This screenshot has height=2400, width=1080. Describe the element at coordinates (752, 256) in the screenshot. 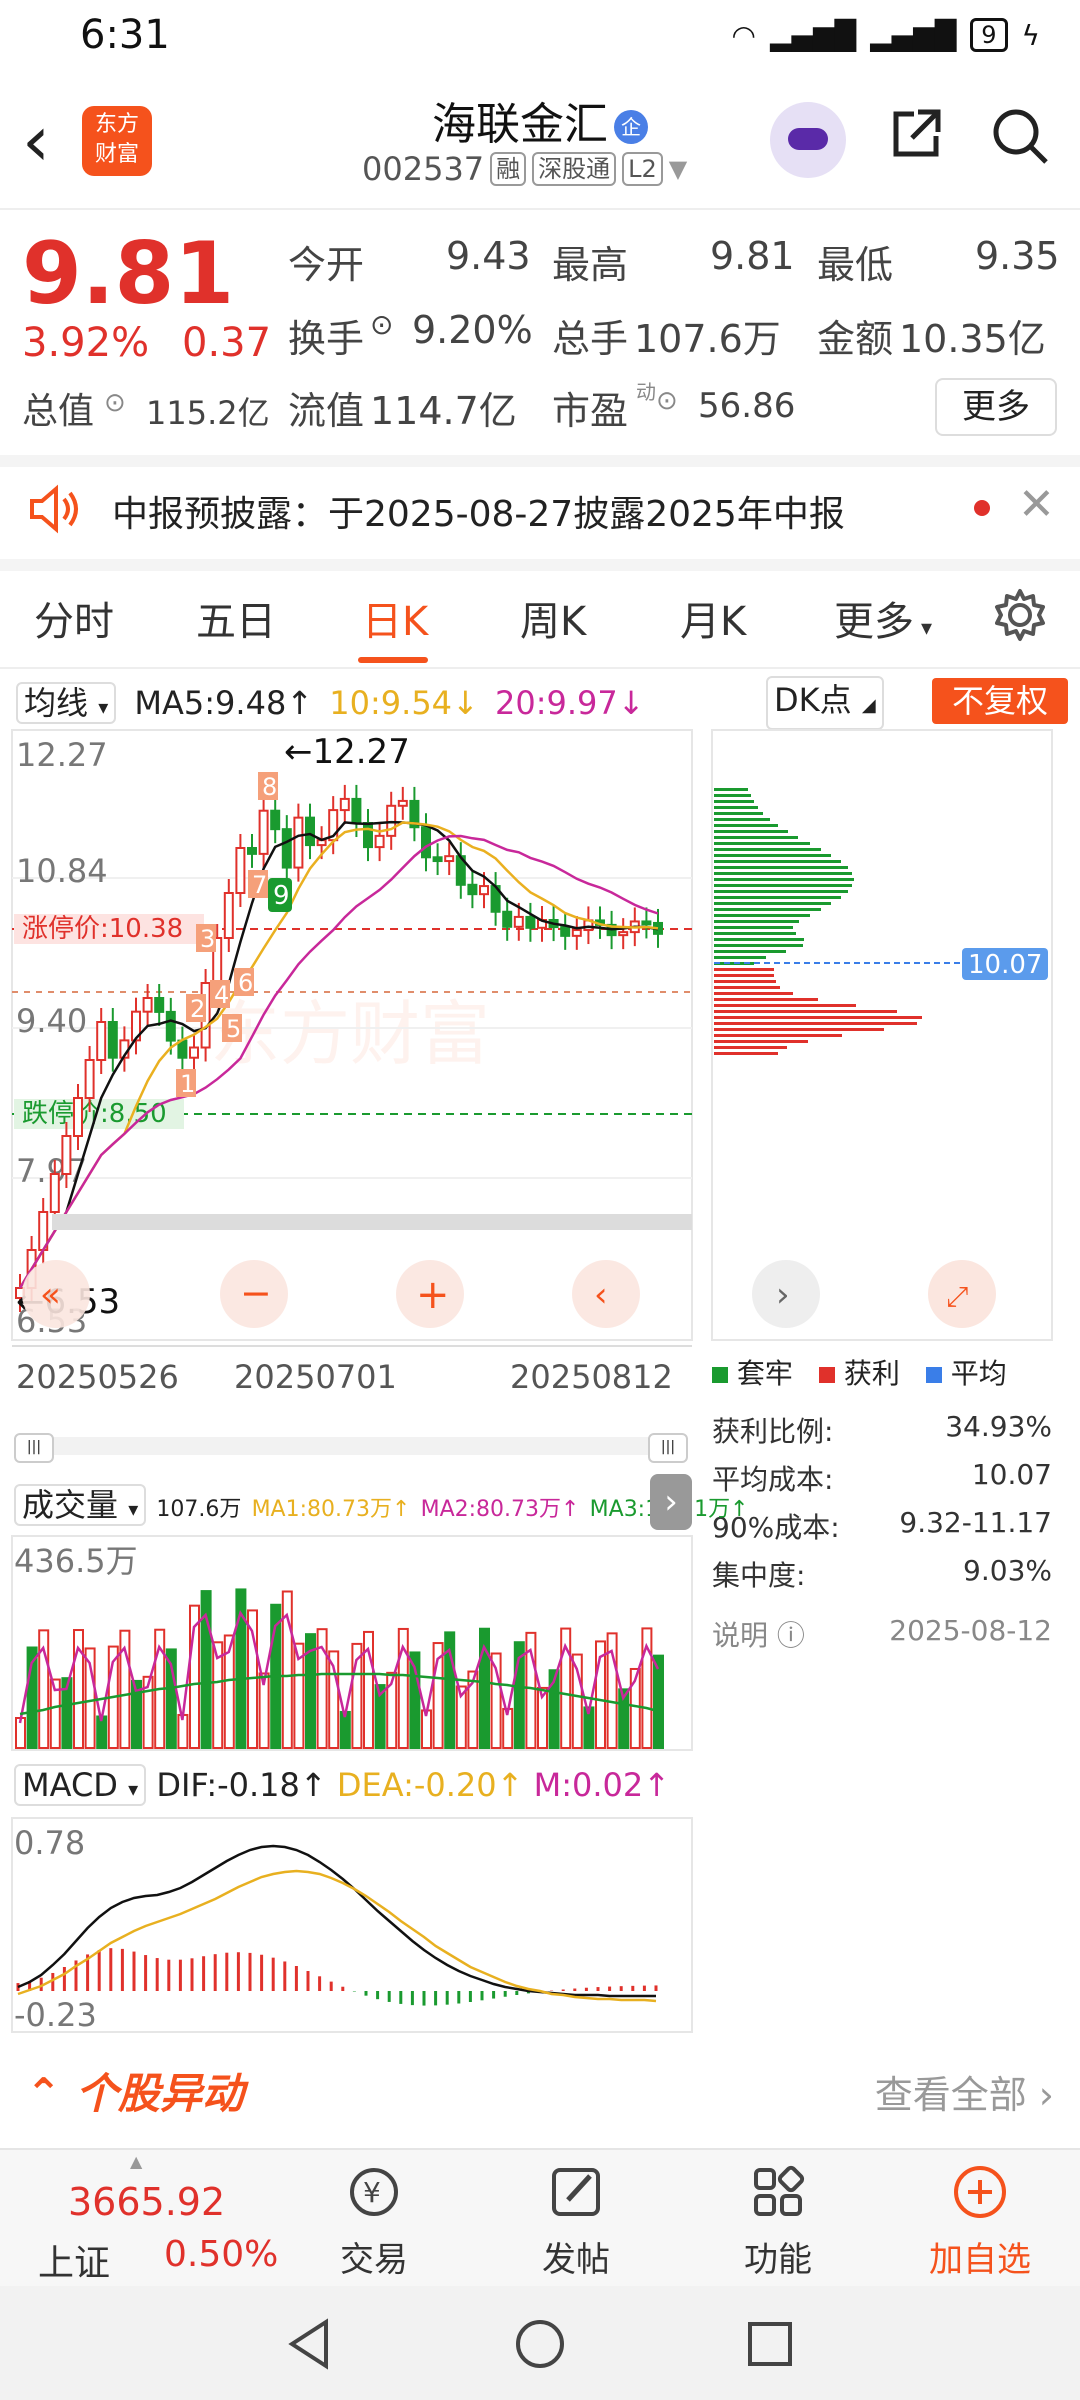

I see `high-value: 9.81` at that location.